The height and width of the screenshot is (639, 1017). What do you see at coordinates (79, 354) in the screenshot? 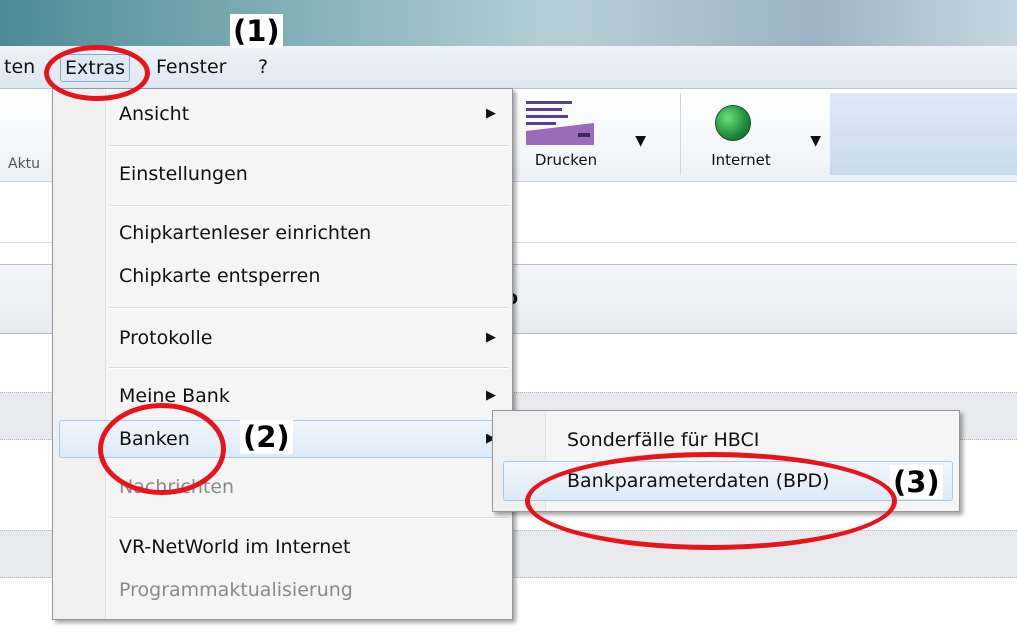
I see `menu-gutter` at bounding box center [79, 354].